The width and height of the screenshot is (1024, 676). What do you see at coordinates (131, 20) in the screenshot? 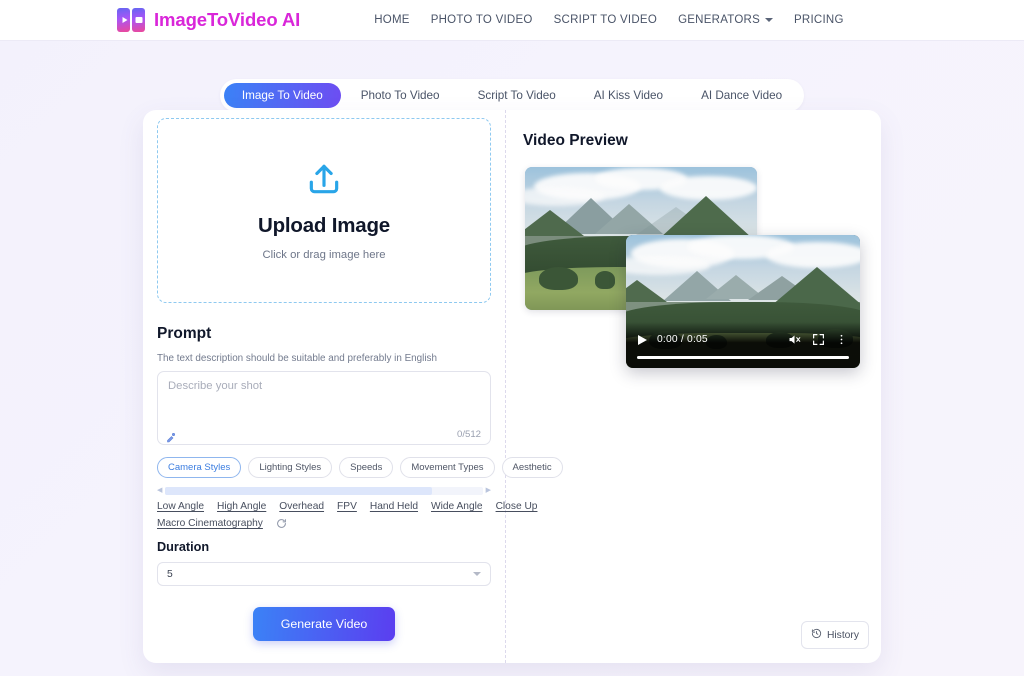
I see `logo-mark` at bounding box center [131, 20].